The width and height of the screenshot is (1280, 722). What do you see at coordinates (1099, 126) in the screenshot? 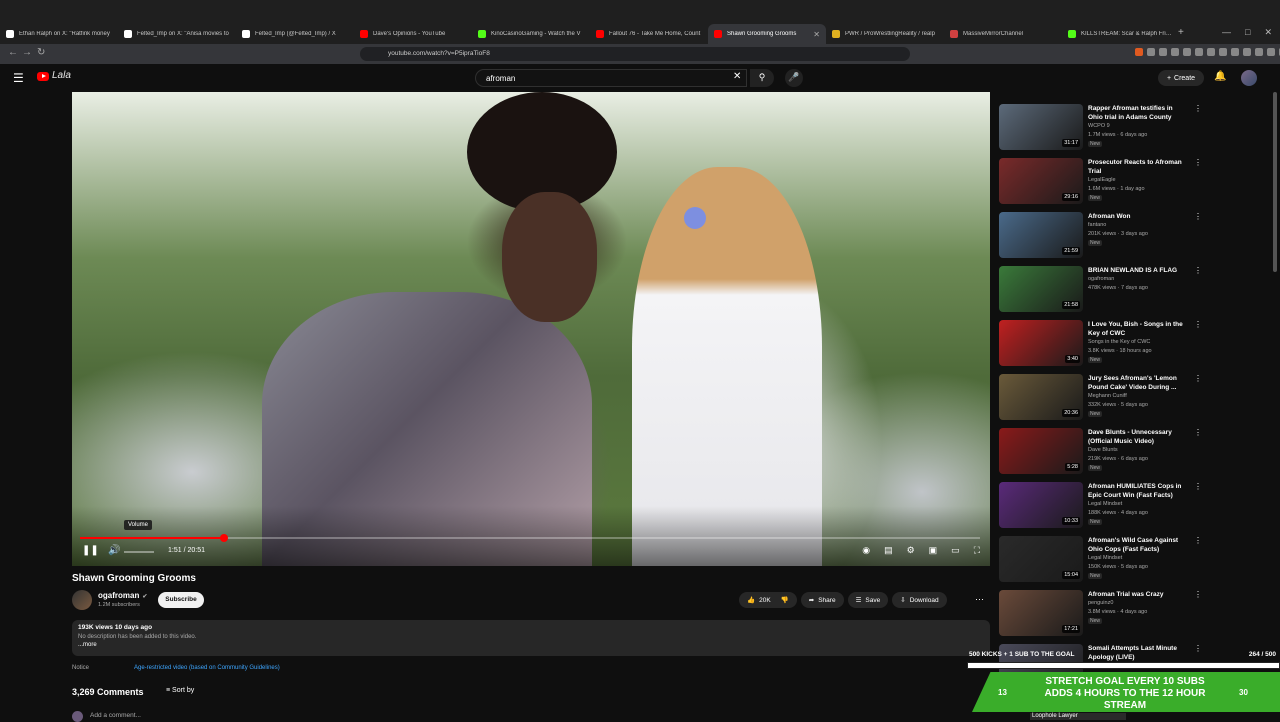
I see `video-channel: WCPO 9` at bounding box center [1099, 126].